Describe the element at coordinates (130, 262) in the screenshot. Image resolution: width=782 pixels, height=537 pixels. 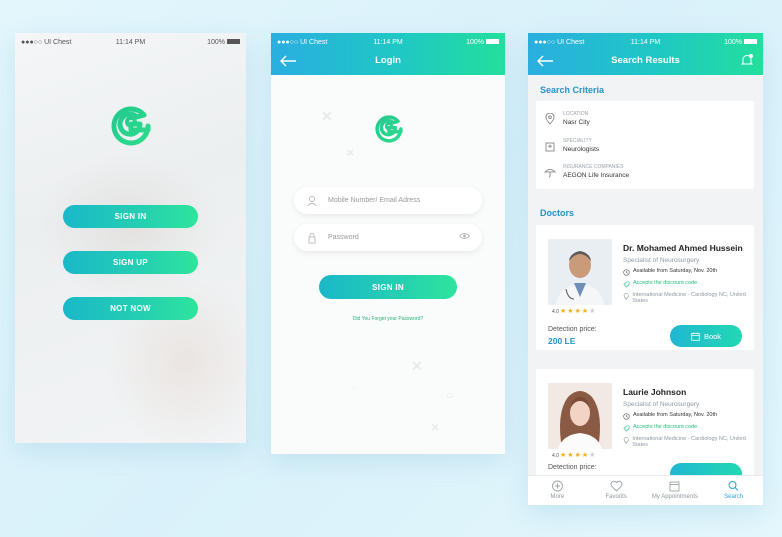
I see `sign-up-button: SIGN UP` at that location.